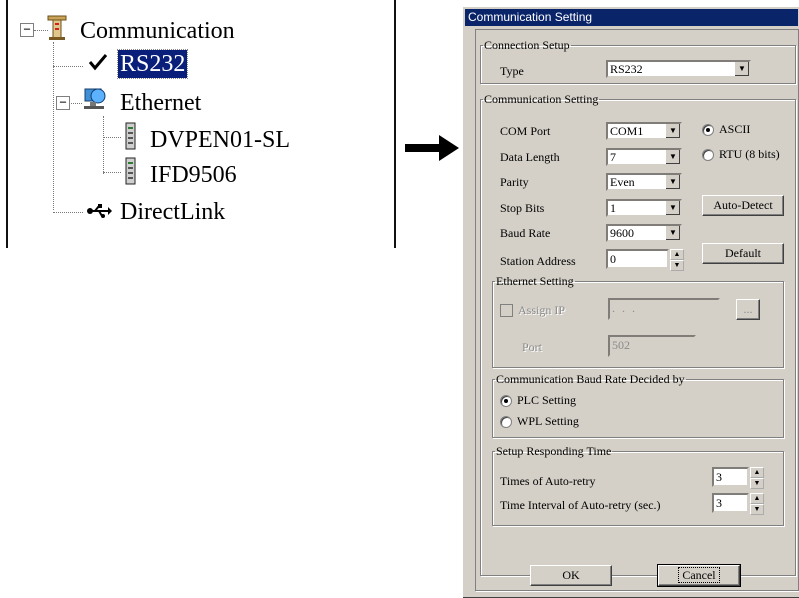  Describe the element at coordinates (27, 30) in the screenshot. I see `collapse-communication-icon: −` at that location.